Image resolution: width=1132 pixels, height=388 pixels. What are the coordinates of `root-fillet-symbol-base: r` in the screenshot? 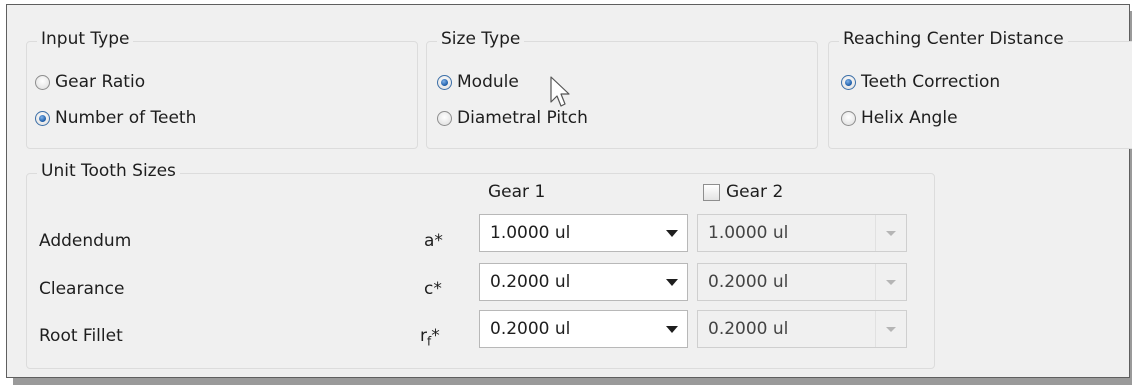 It's located at (423, 336).